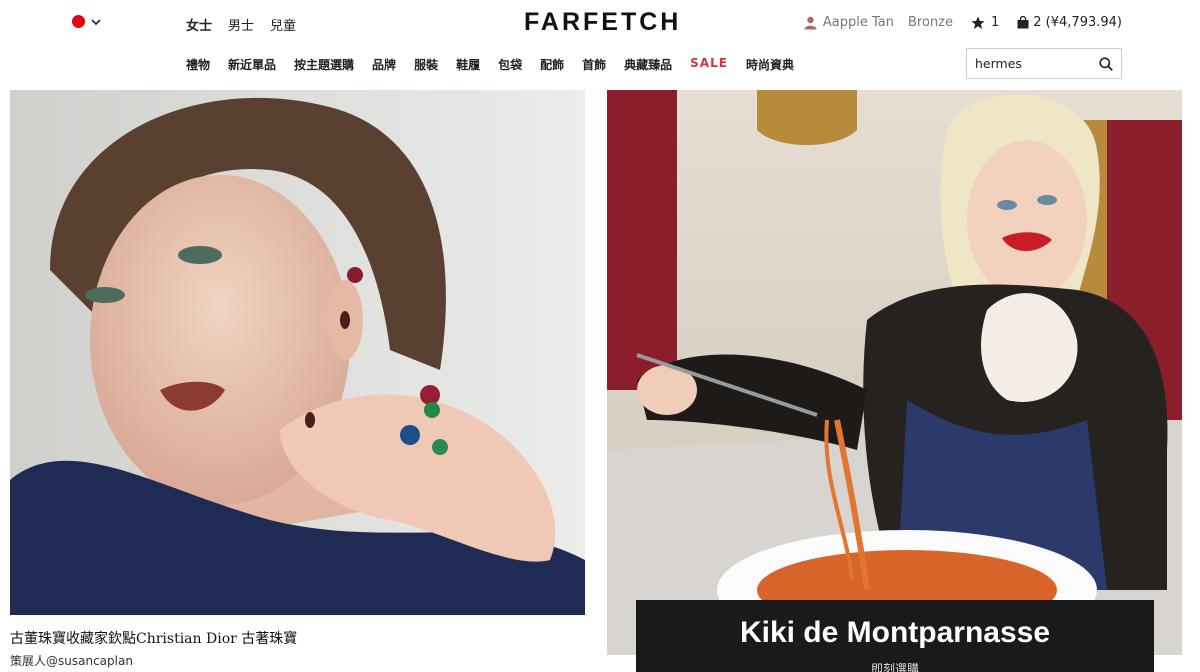 Image resolution: width=1200 pixels, height=672 pixels. I want to click on chevron-down-icon, so click(96, 21).